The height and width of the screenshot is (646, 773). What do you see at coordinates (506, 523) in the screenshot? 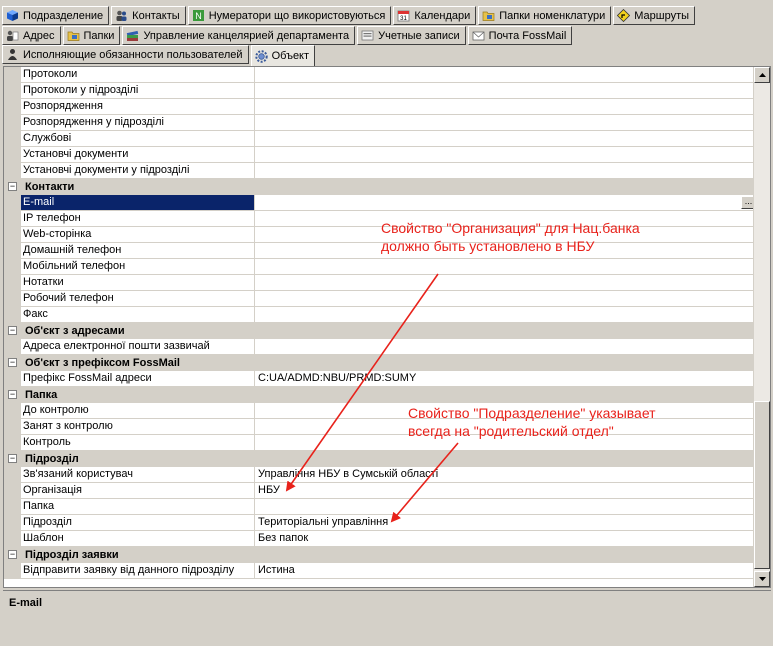
I see `property-value: Територіальні управління` at bounding box center [506, 523].